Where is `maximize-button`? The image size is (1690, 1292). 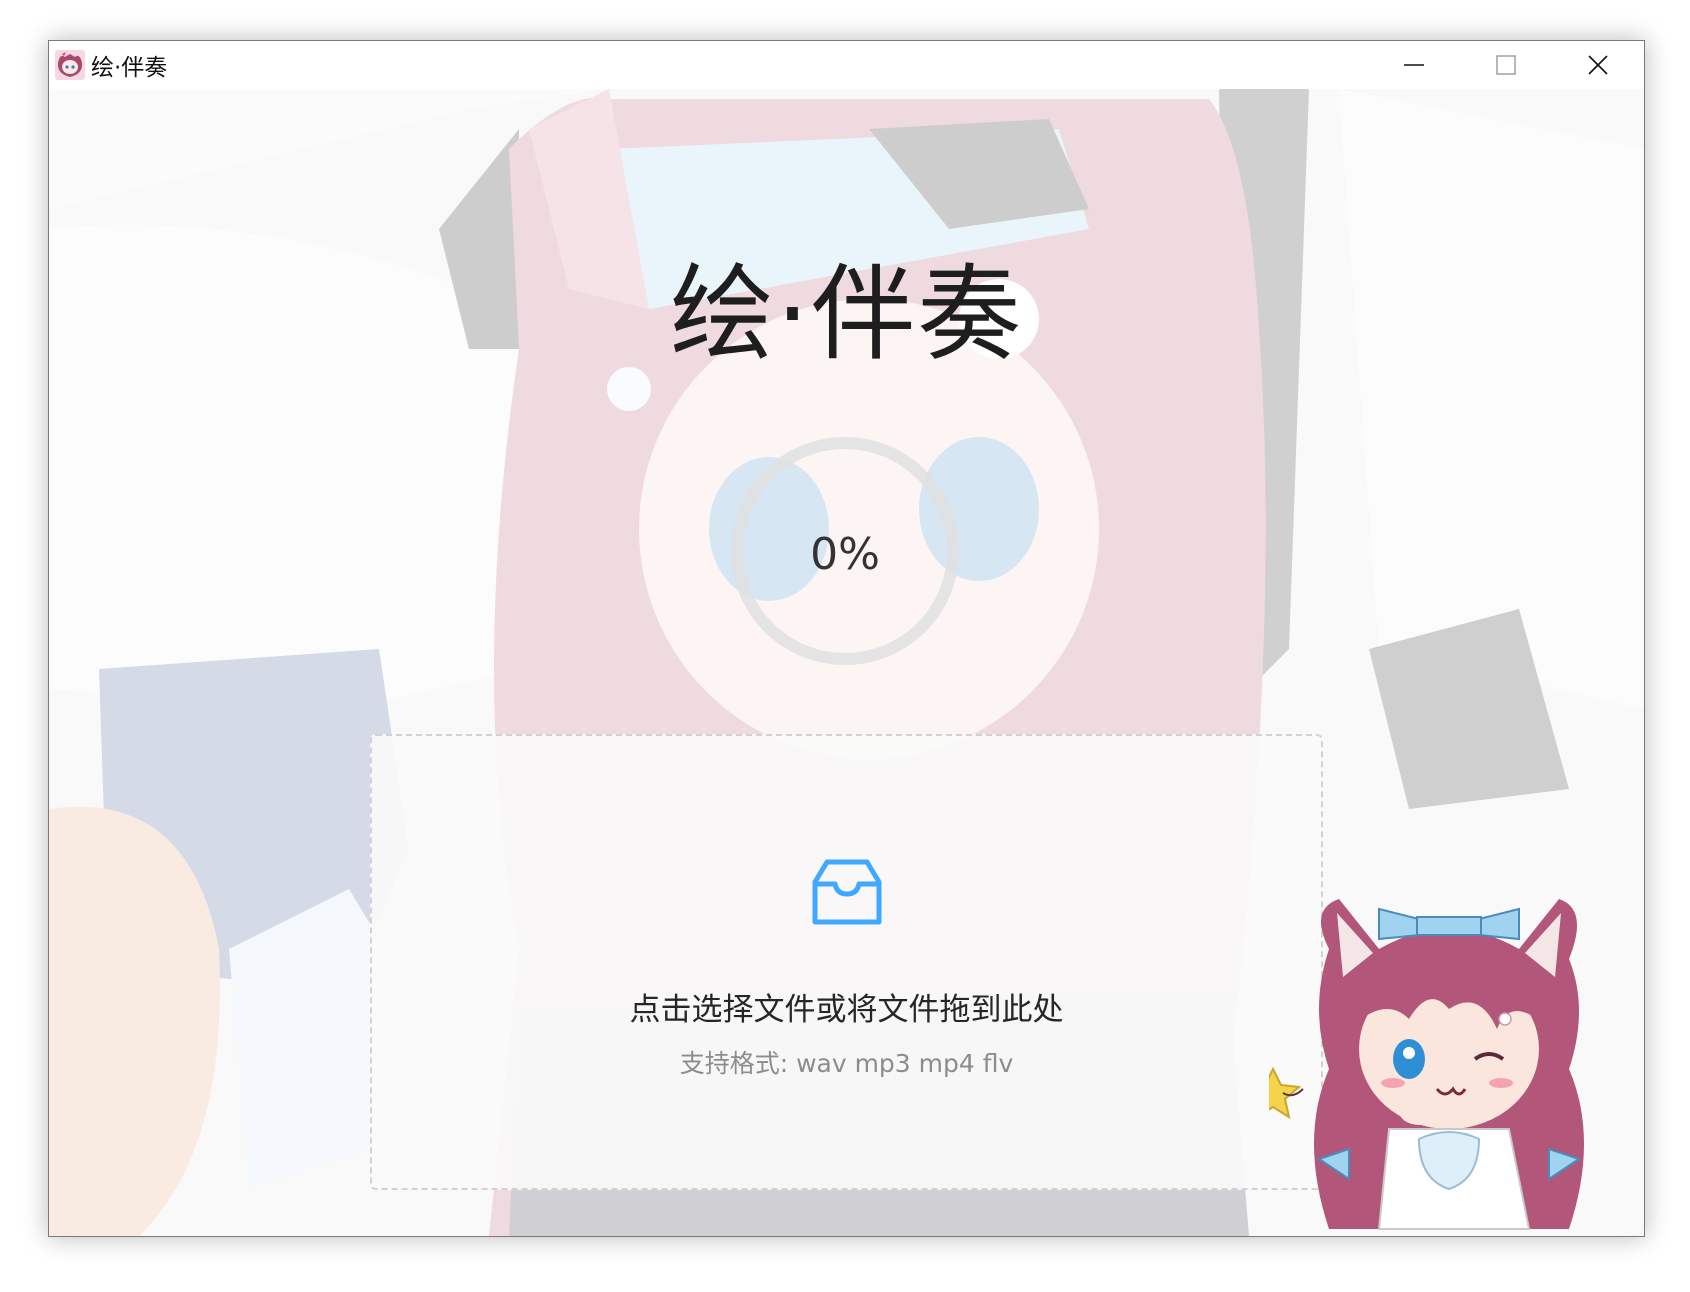
maximize-button is located at coordinates (1506, 65).